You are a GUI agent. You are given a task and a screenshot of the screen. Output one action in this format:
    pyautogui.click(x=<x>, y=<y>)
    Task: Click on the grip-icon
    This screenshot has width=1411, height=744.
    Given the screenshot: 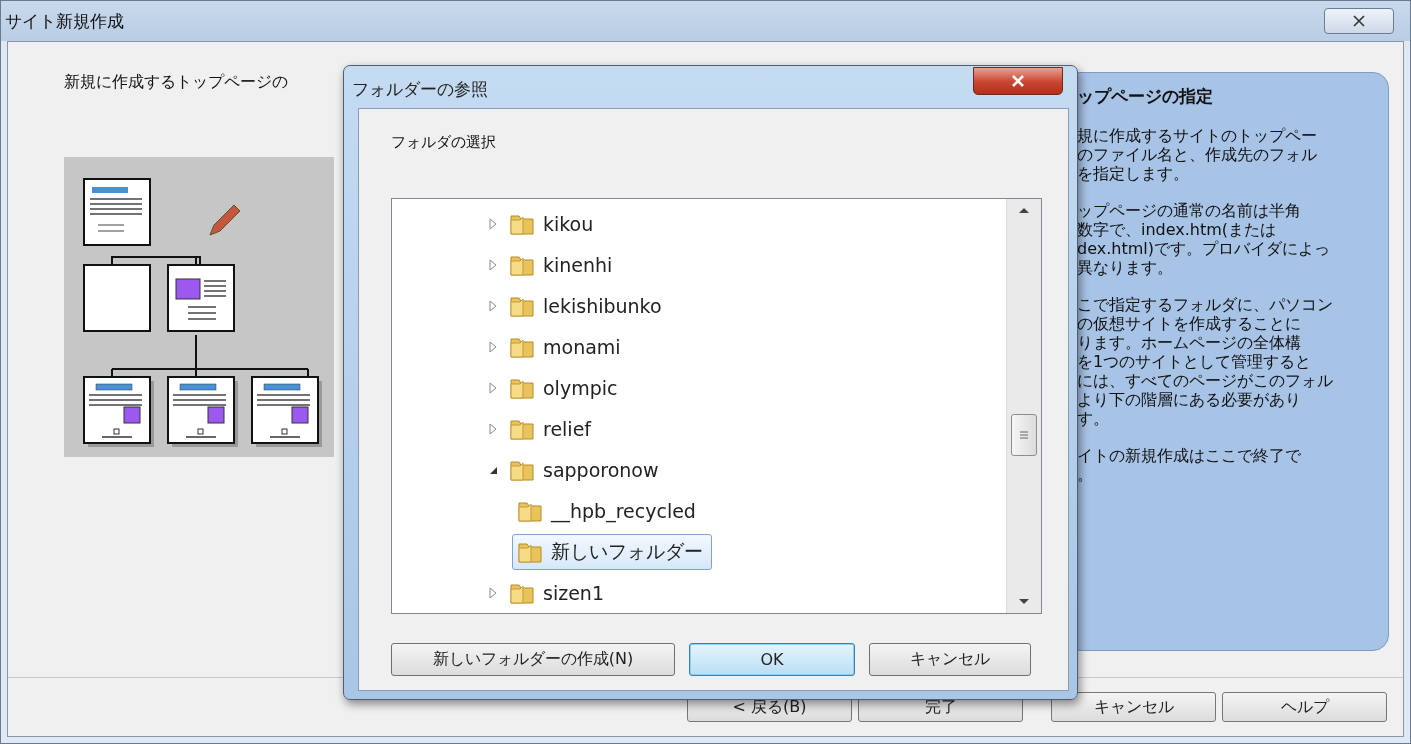 What is the action you would take?
    pyautogui.click(x=1024, y=435)
    